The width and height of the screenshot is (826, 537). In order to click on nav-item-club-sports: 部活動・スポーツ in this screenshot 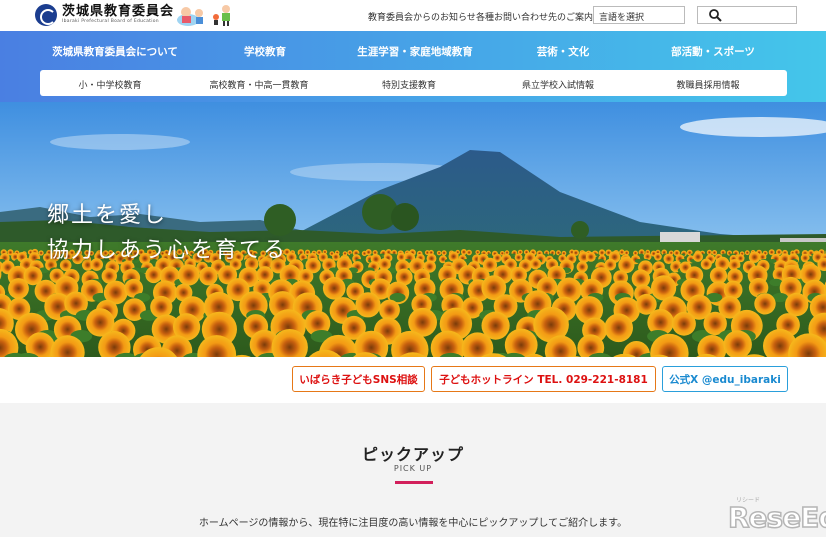, I will do `click(713, 51)`.